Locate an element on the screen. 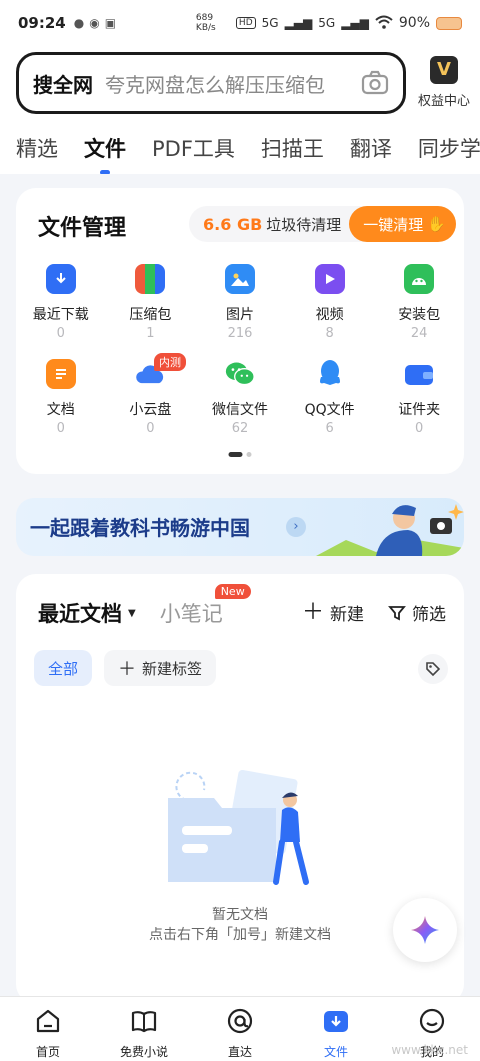  chip-new-tag: ＋ 新建标签 is located at coordinates (160, 668).